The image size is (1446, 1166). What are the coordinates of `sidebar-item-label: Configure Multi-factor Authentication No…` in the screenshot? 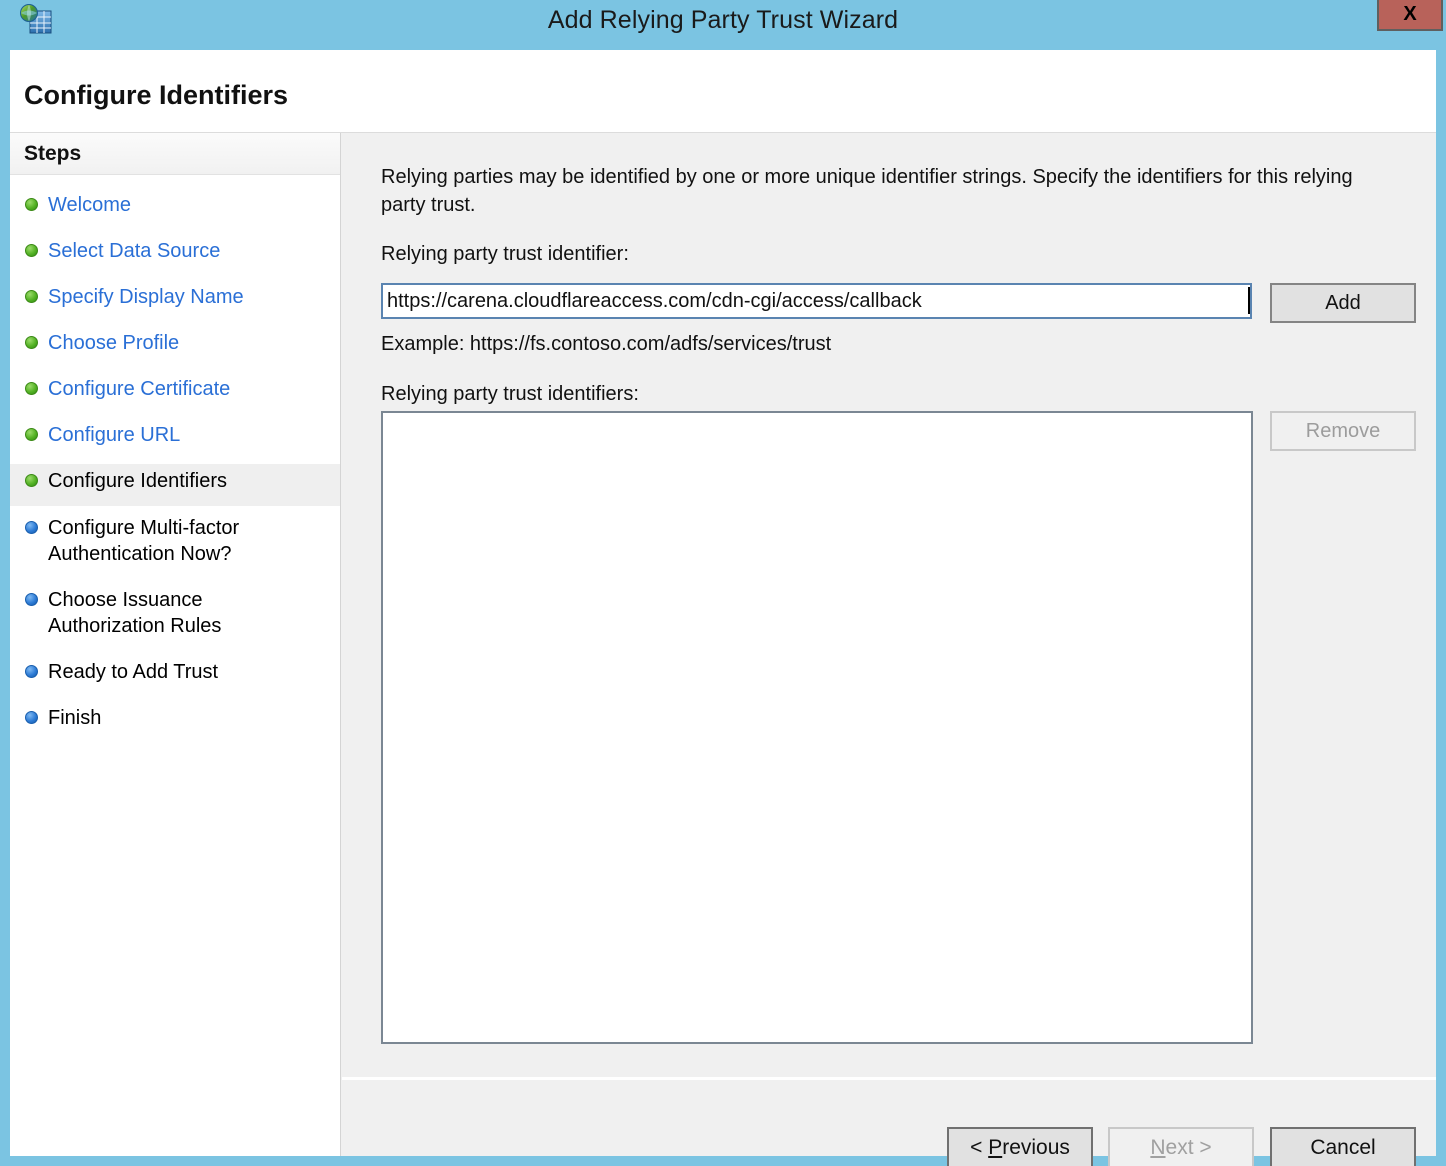 It's located at (144, 541).